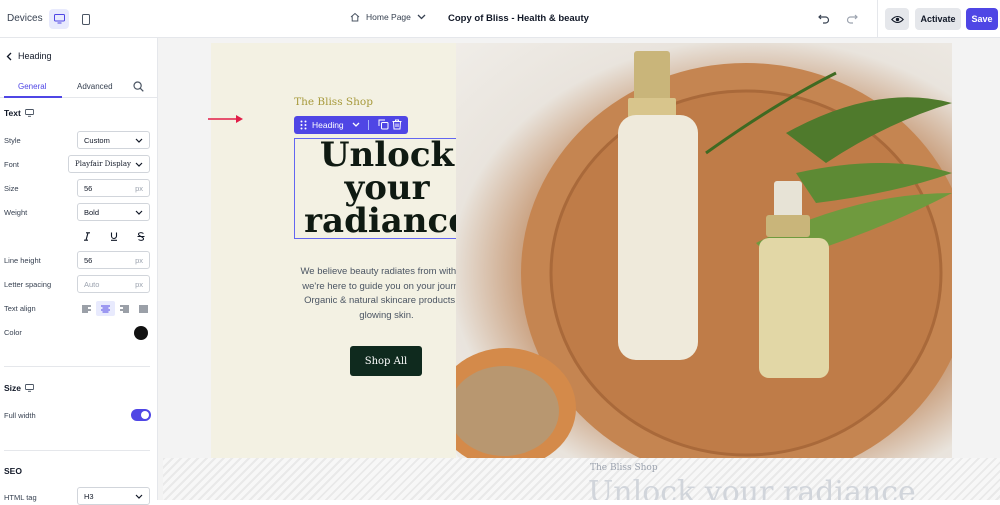  I want to click on weight-value: Bold, so click(92, 212).